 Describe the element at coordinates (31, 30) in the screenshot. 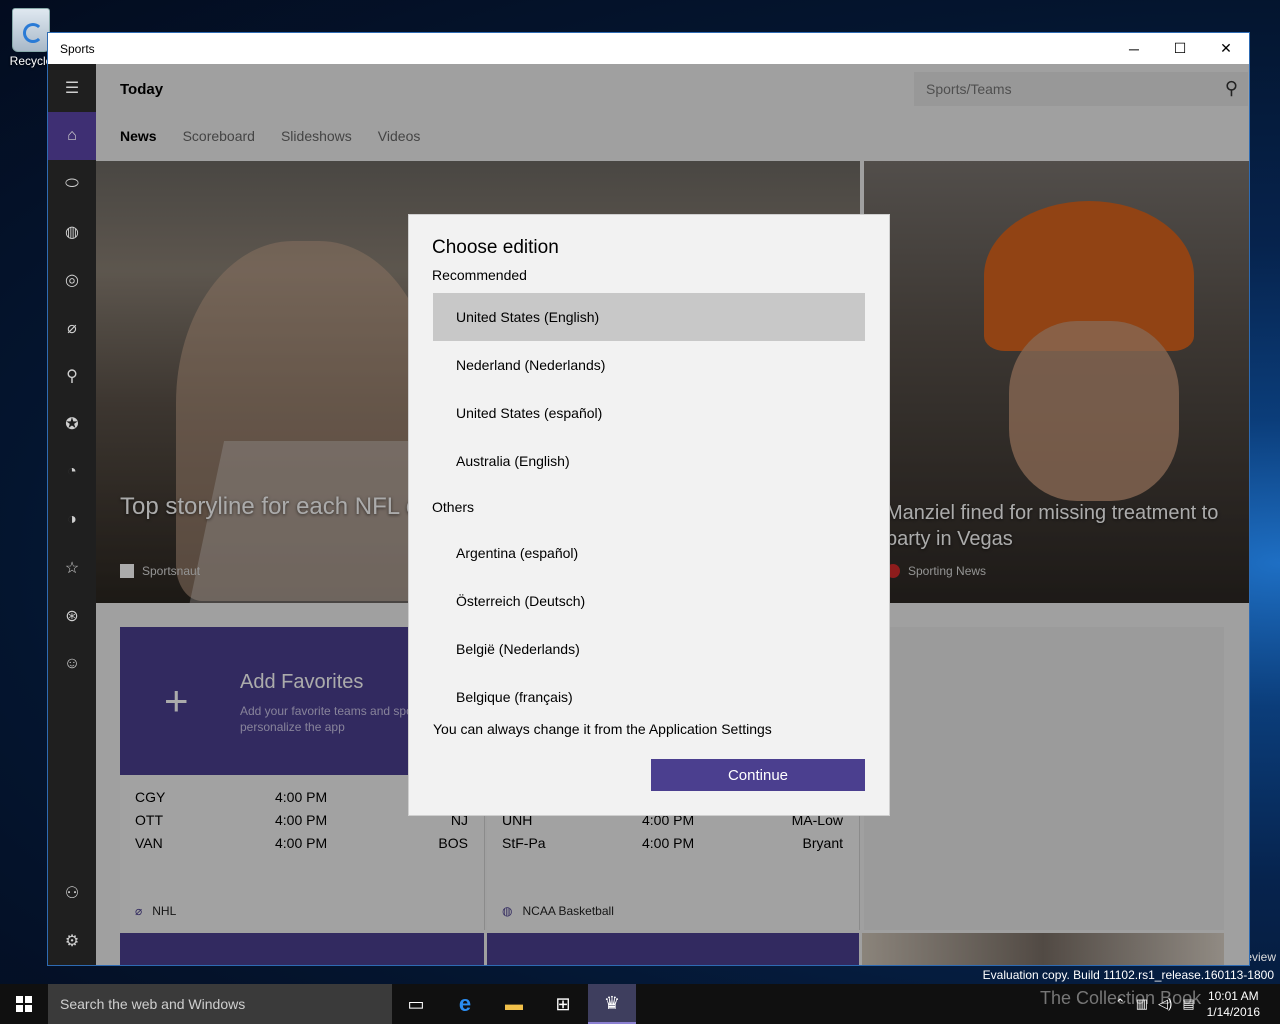

I see `trash-icon` at that location.